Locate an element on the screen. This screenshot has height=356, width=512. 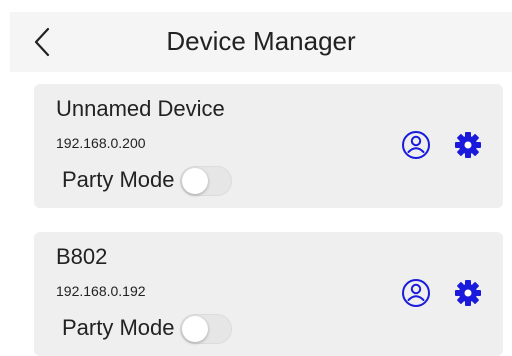
device-name: B802 is located at coordinates (82, 256).